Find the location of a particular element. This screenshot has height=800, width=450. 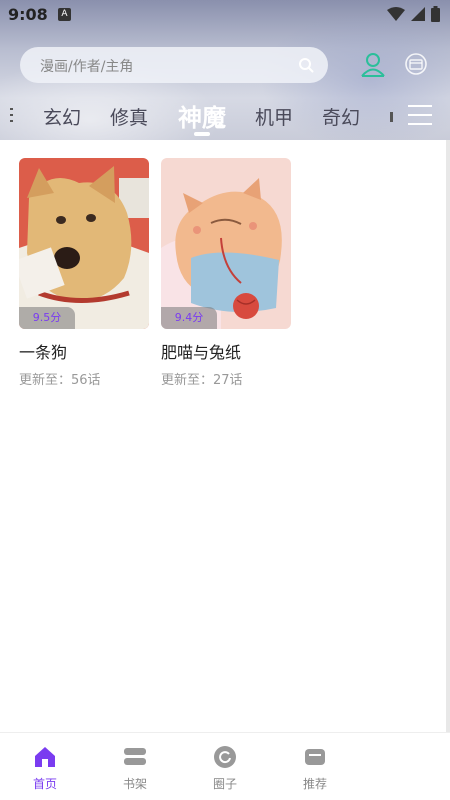

bookshelf-icon is located at coordinates (135, 756).